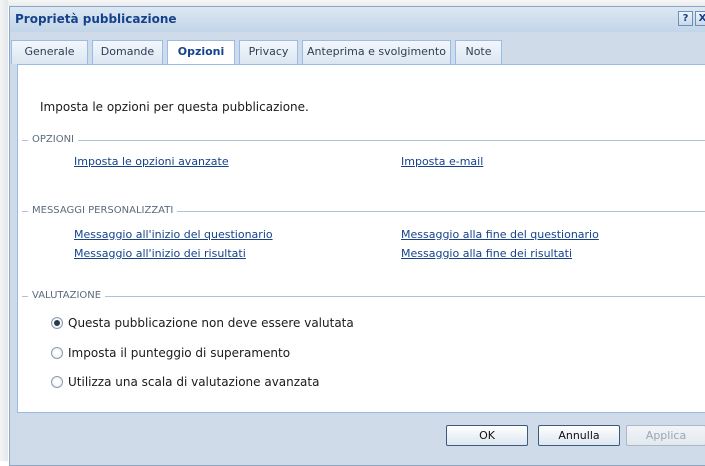 The width and height of the screenshot is (705, 466). What do you see at coordinates (151, 161) in the screenshot?
I see `advanced-options-link: Imposta le opzioni avanzate` at bounding box center [151, 161].